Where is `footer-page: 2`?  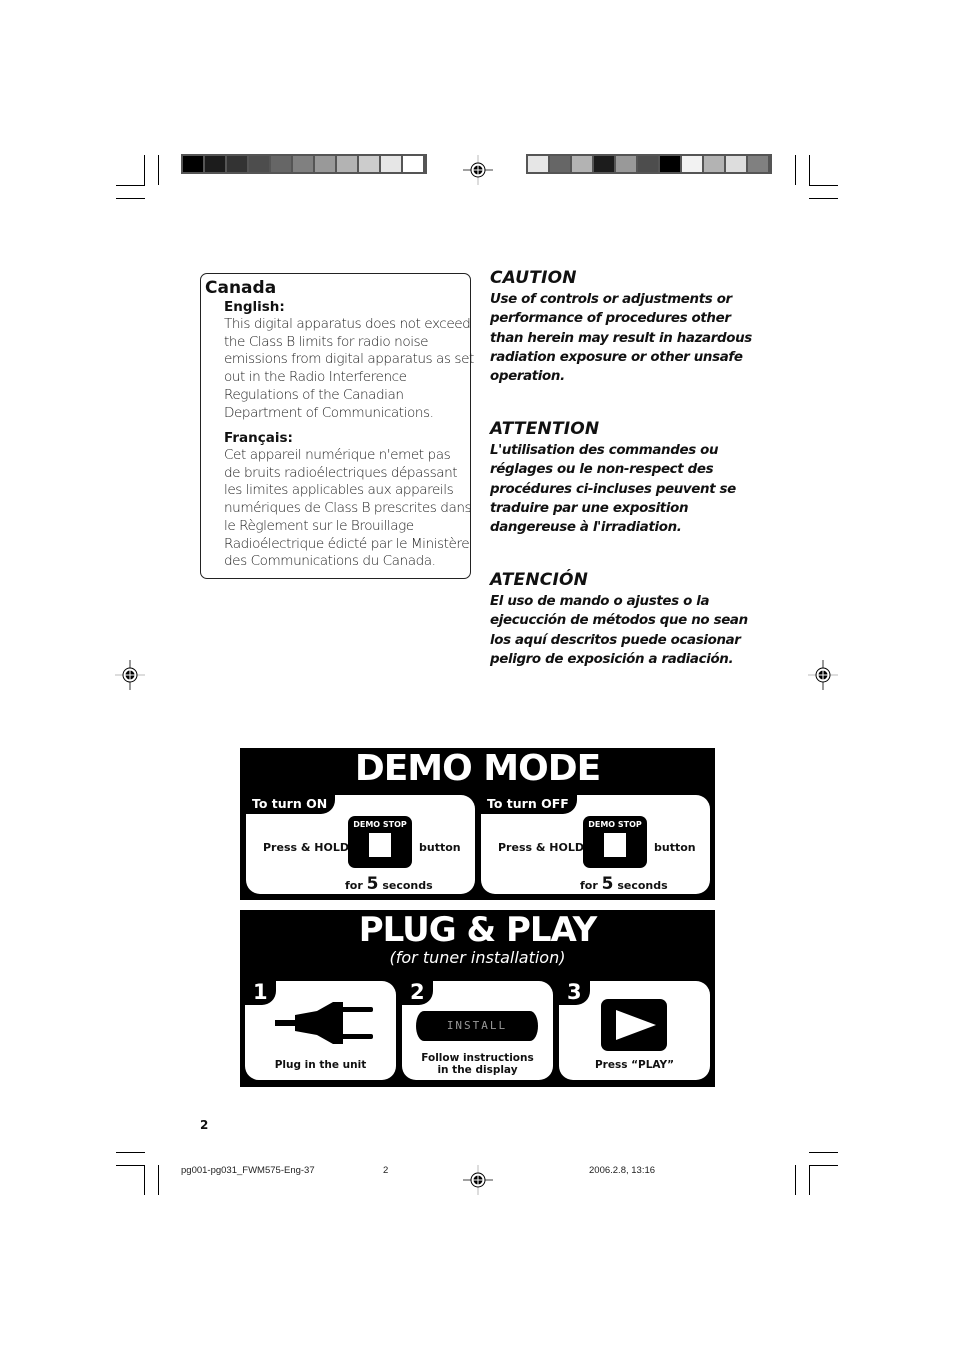 footer-page: 2 is located at coordinates (386, 1170).